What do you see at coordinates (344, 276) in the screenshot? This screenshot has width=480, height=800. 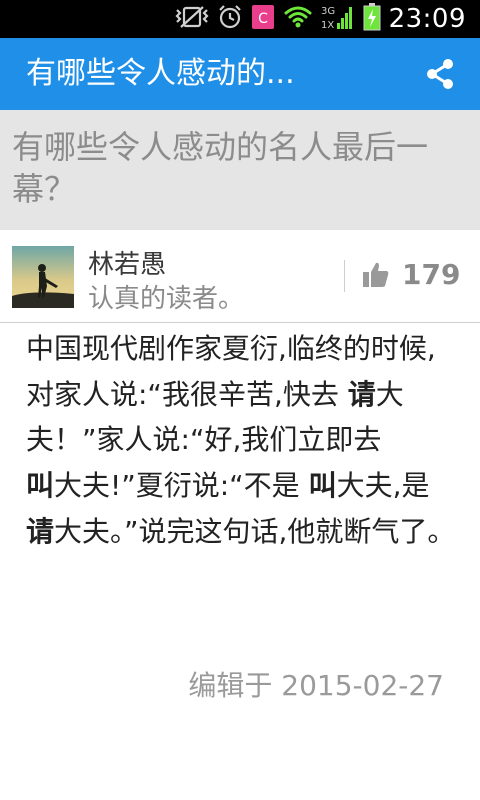 I see `divider` at bounding box center [344, 276].